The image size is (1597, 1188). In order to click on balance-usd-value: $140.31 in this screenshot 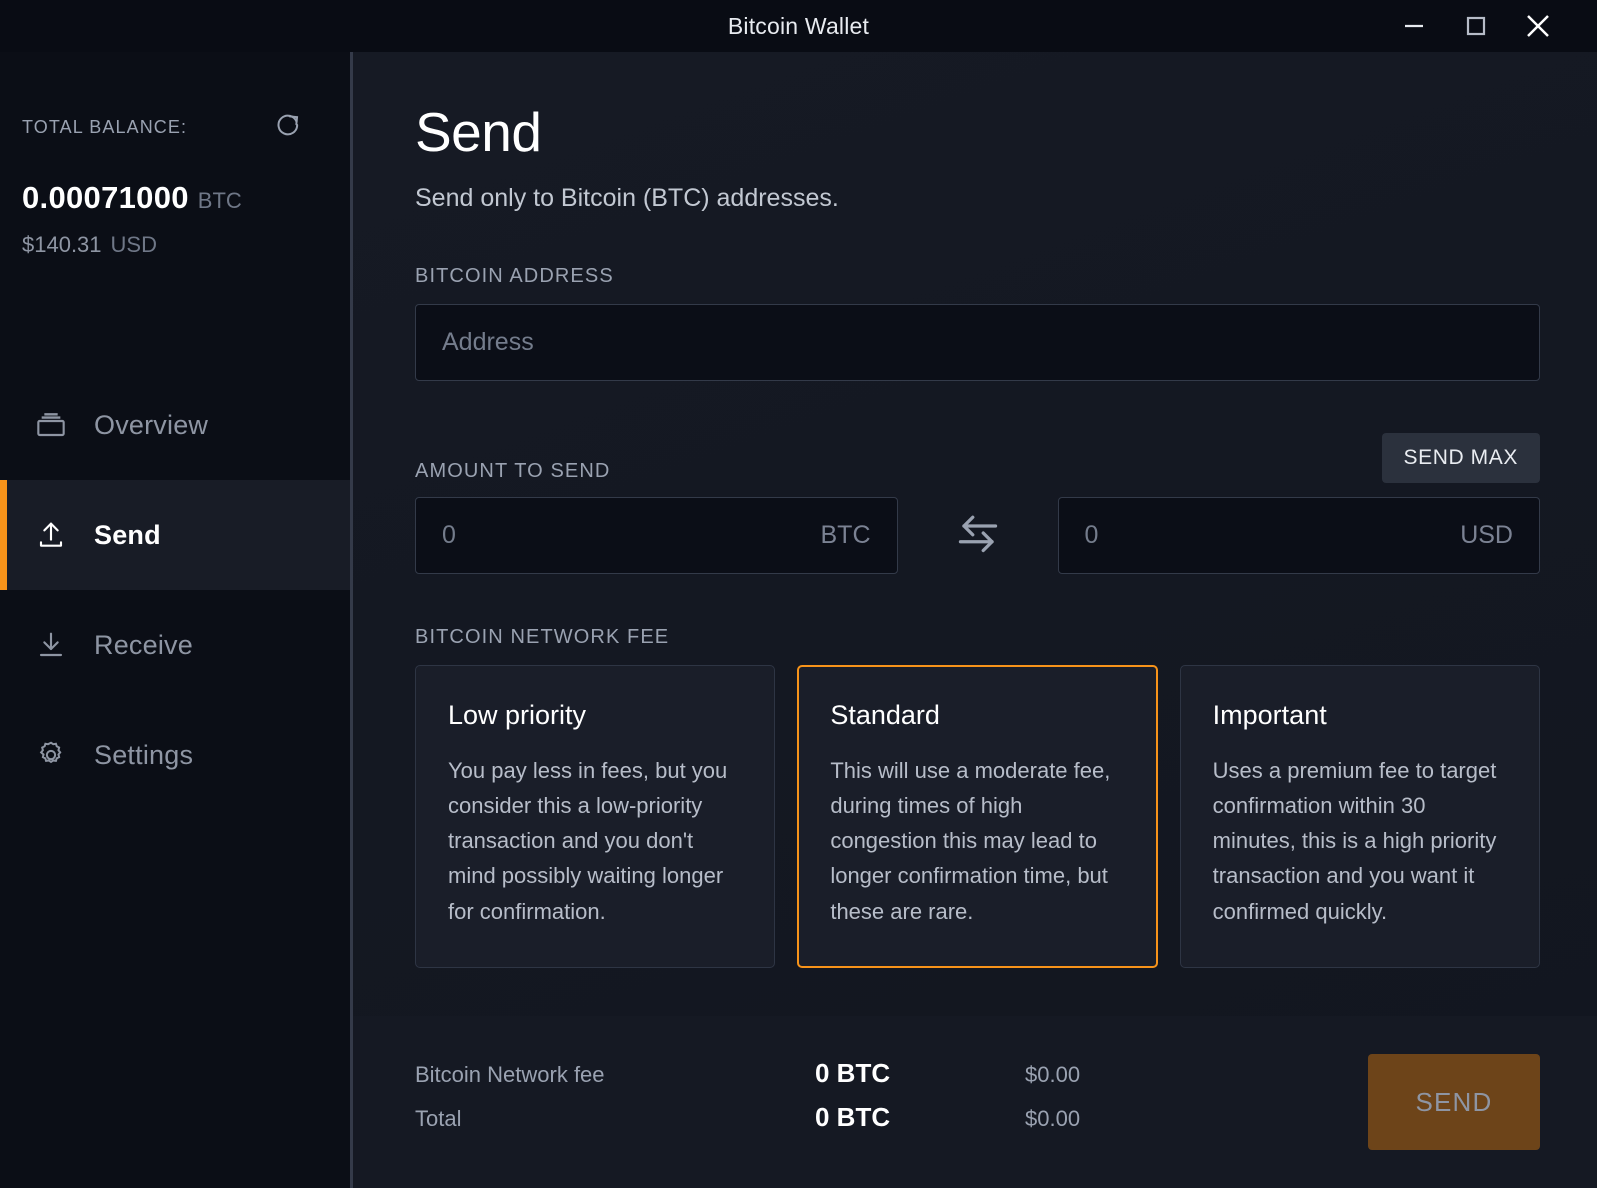, I will do `click(62, 244)`.